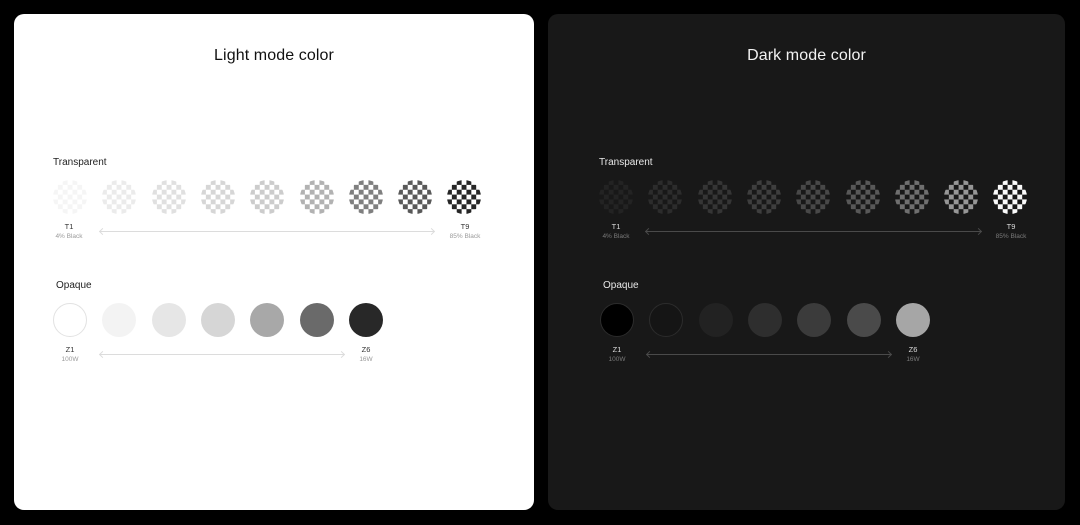 Image resolution: width=1080 pixels, height=525 pixels. What do you see at coordinates (119, 197) in the screenshot?
I see `light-transparent-swatch-t2` at bounding box center [119, 197].